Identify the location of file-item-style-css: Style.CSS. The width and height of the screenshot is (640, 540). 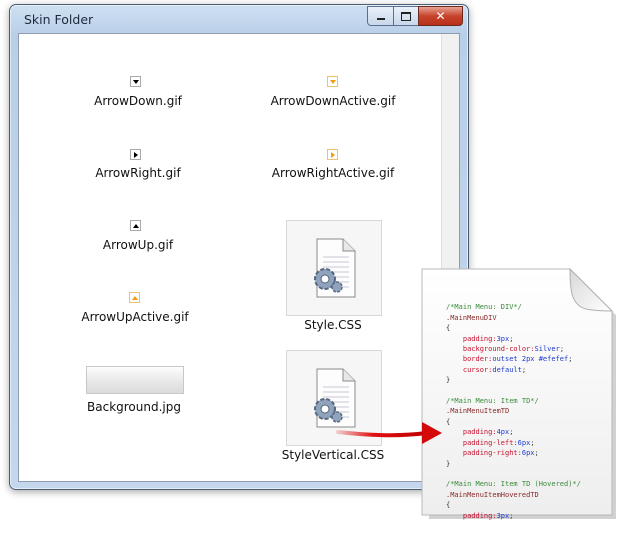
(333, 276).